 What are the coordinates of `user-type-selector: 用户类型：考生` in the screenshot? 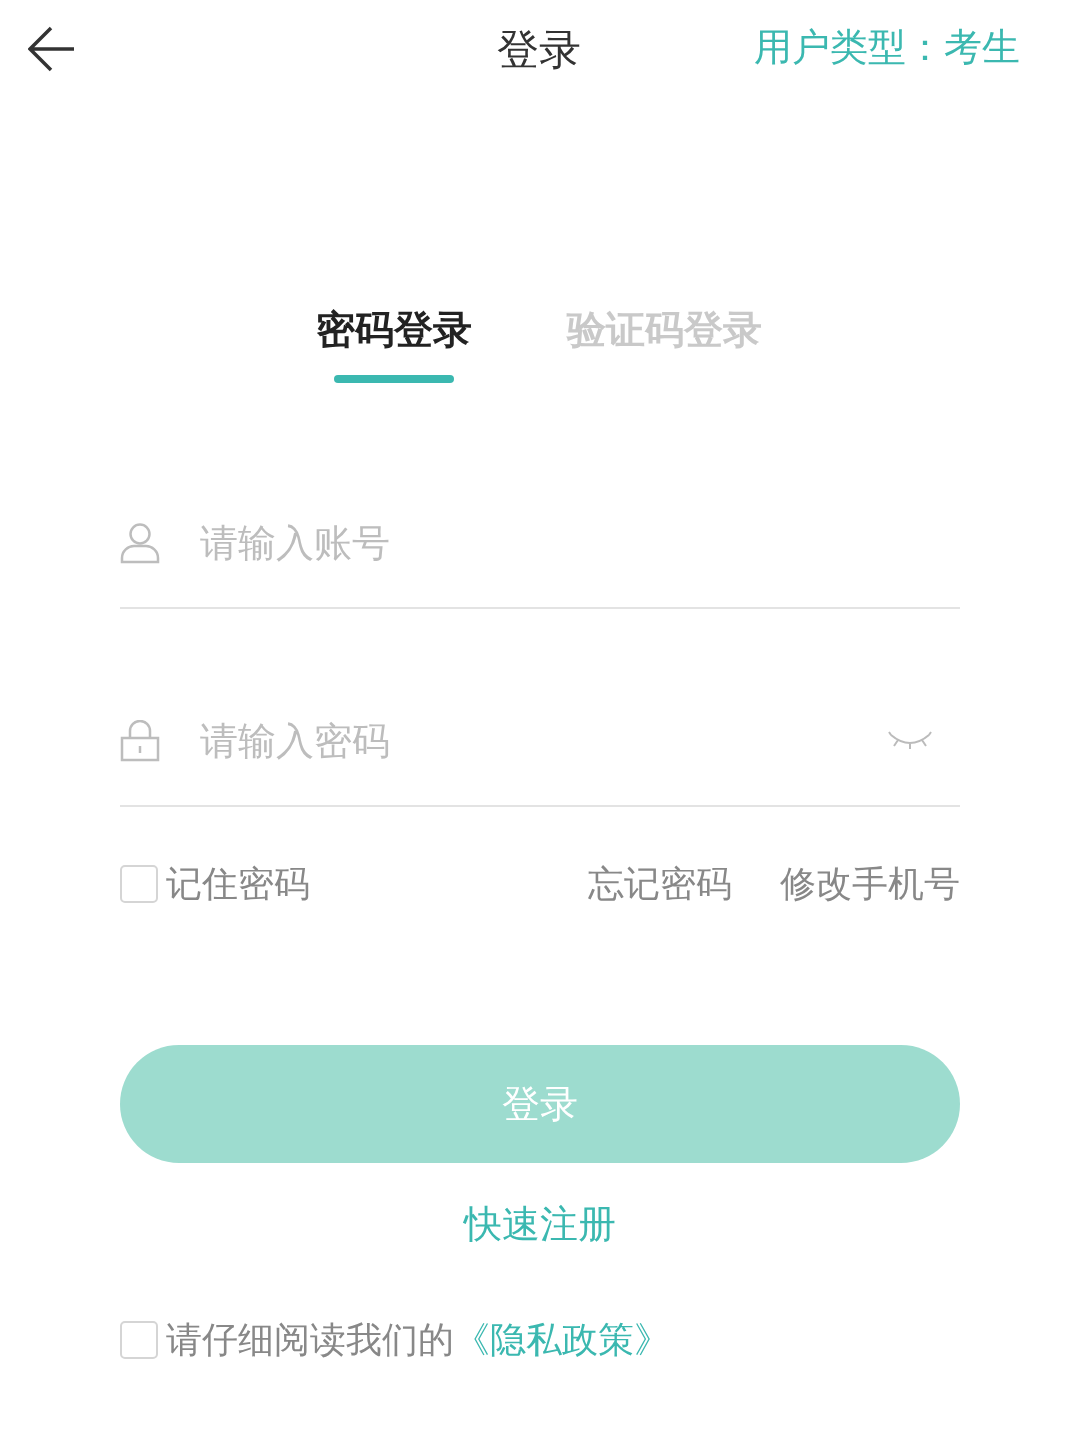 It's located at (887, 47).